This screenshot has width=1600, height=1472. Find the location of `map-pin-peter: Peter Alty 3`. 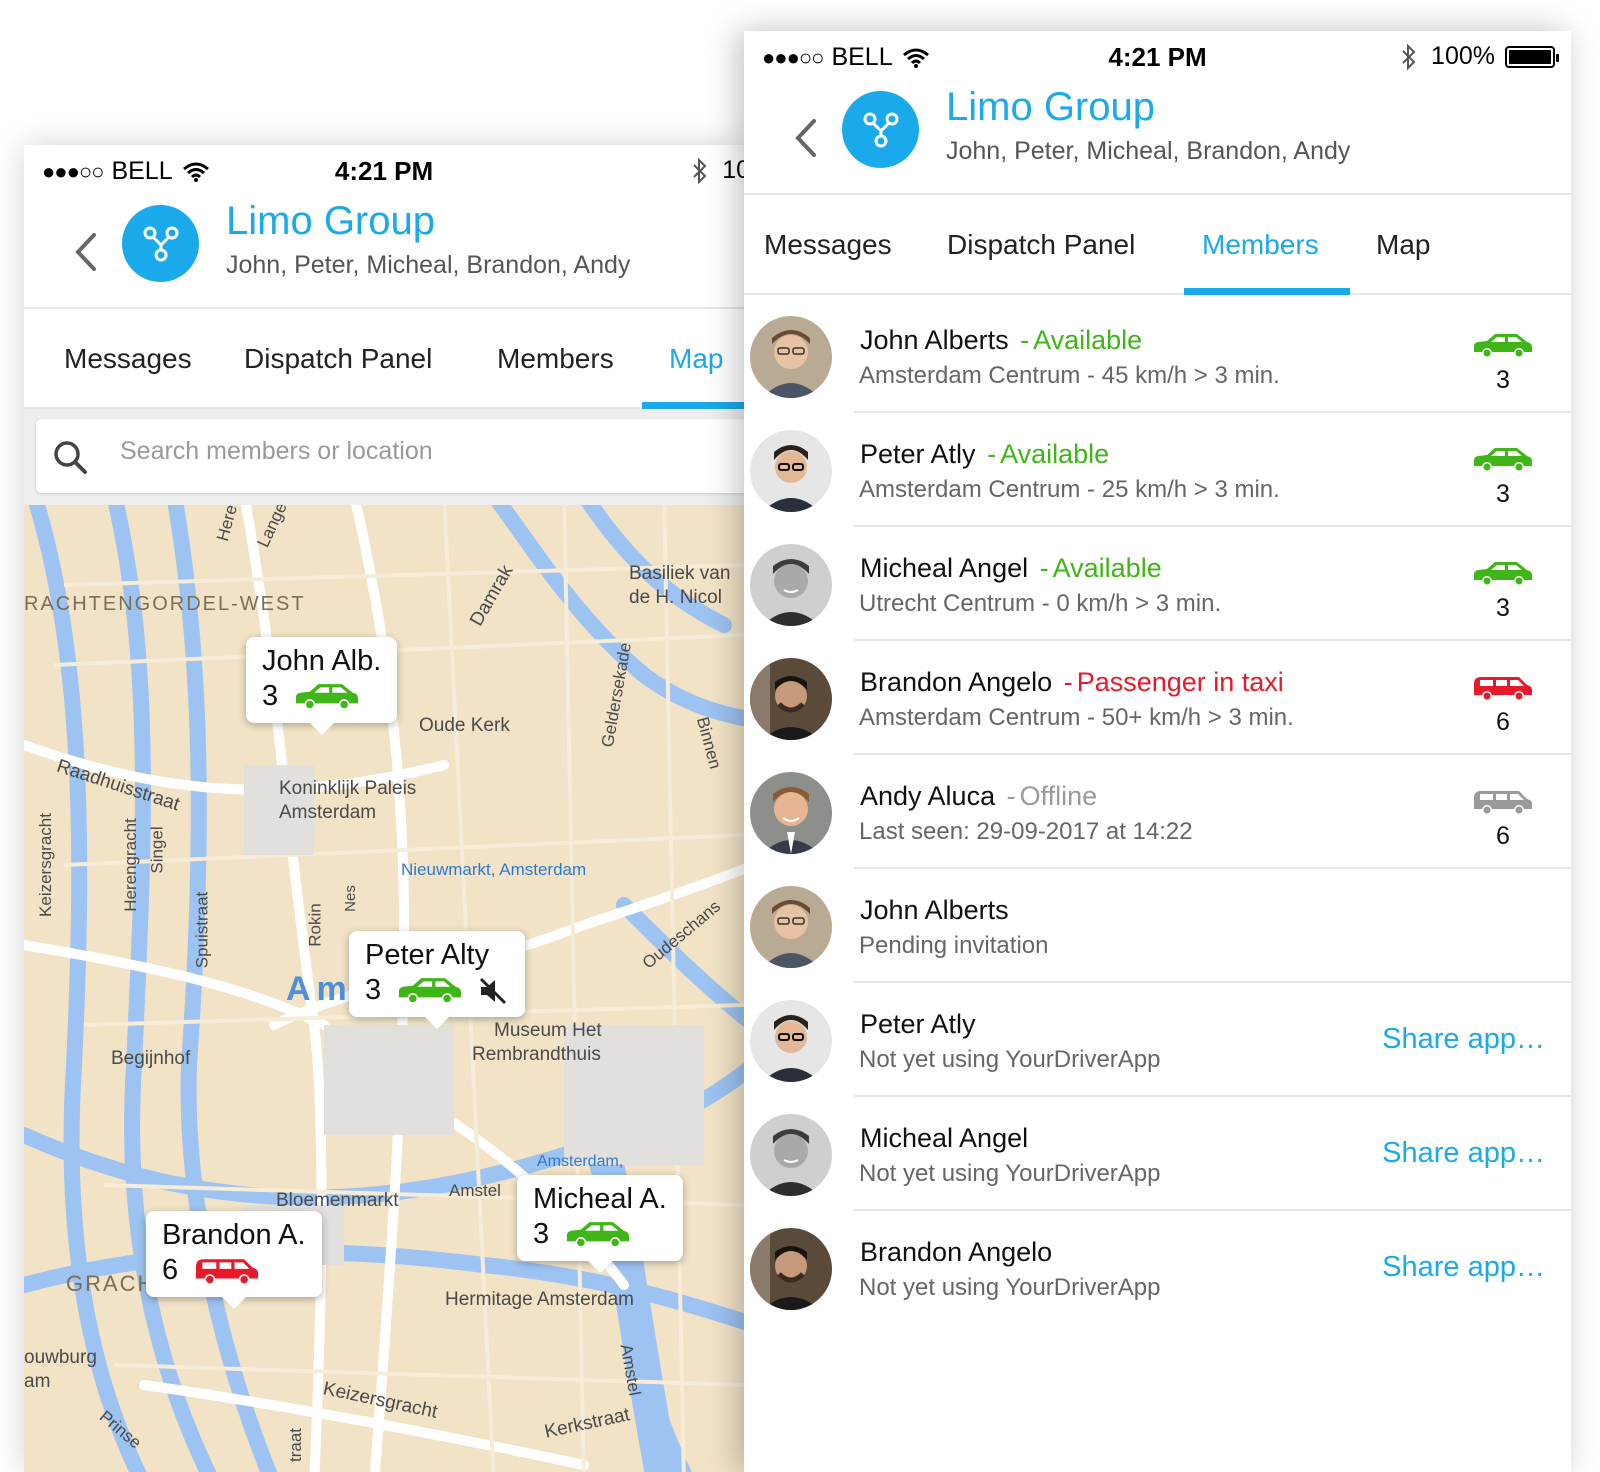

map-pin-peter: Peter Alty 3 is located at coordinates (437, 980).